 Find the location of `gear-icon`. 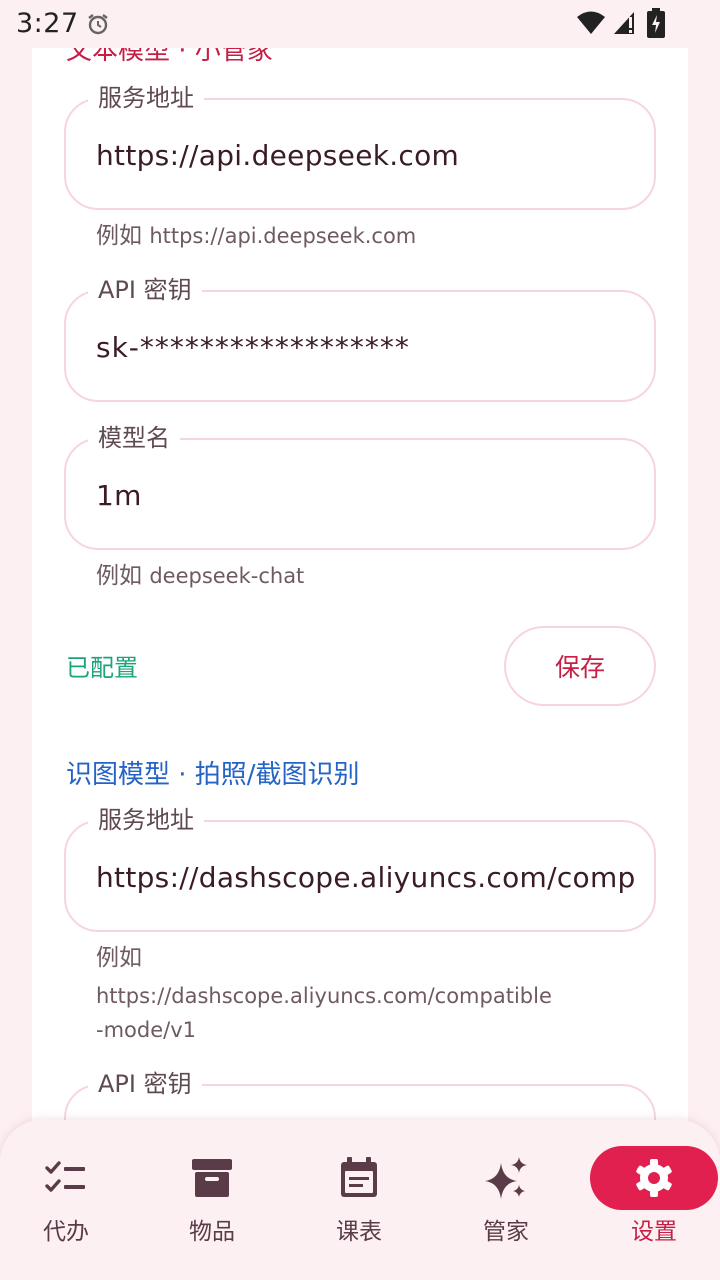

gear-icon is located at coordinates (654, 1178).